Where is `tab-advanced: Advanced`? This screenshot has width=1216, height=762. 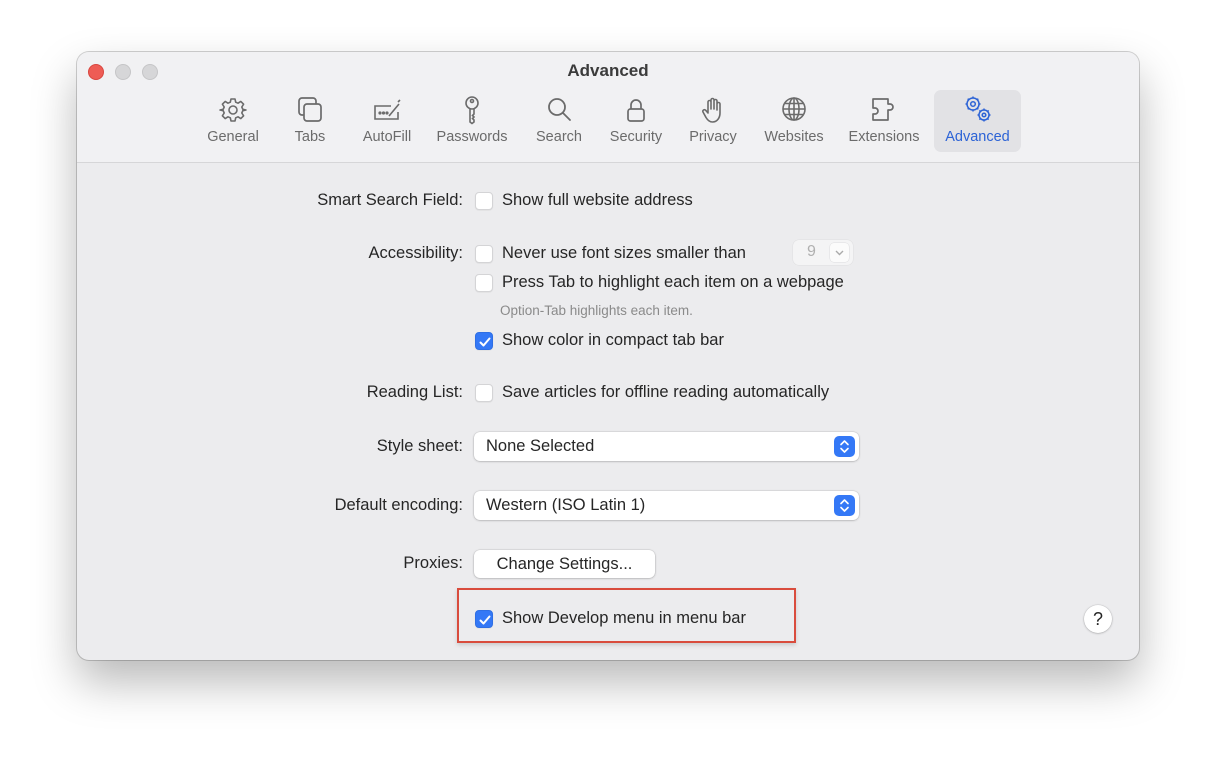
tab-advanced: Advanced is located at coordinates (977, 121).